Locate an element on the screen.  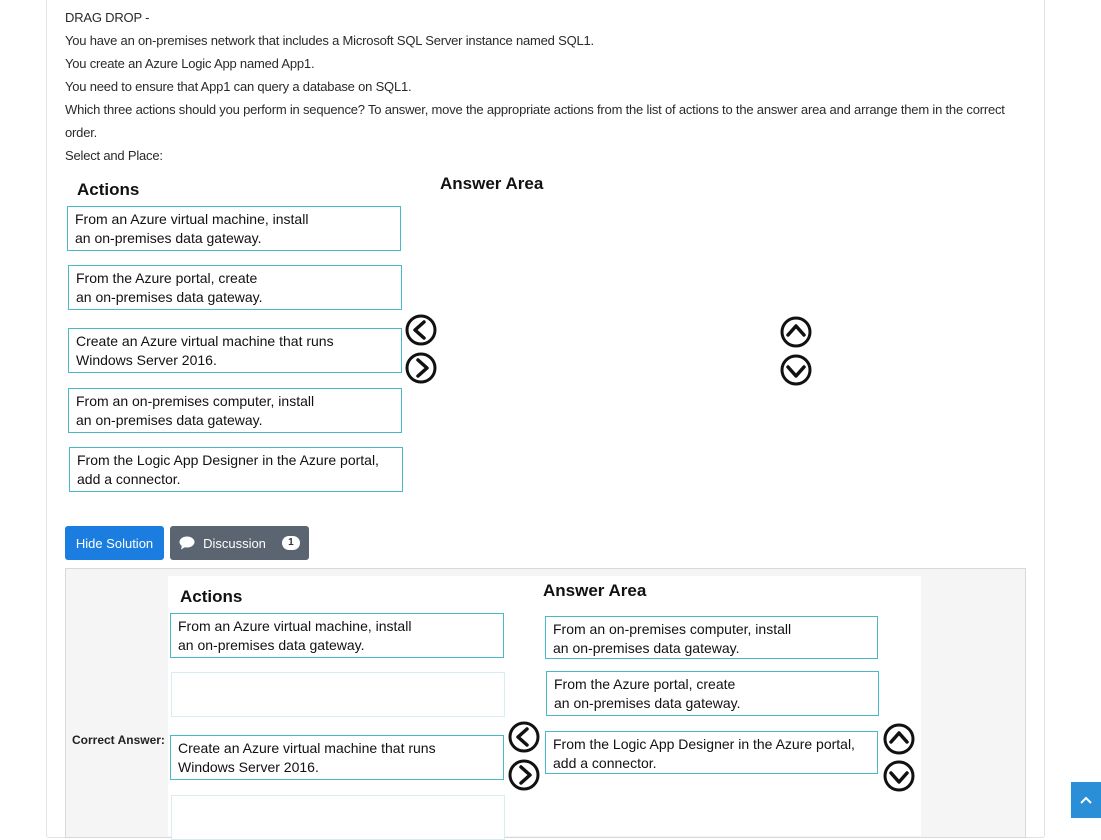
question-line-5: Select and Place: is located at coordinates (114, 155).